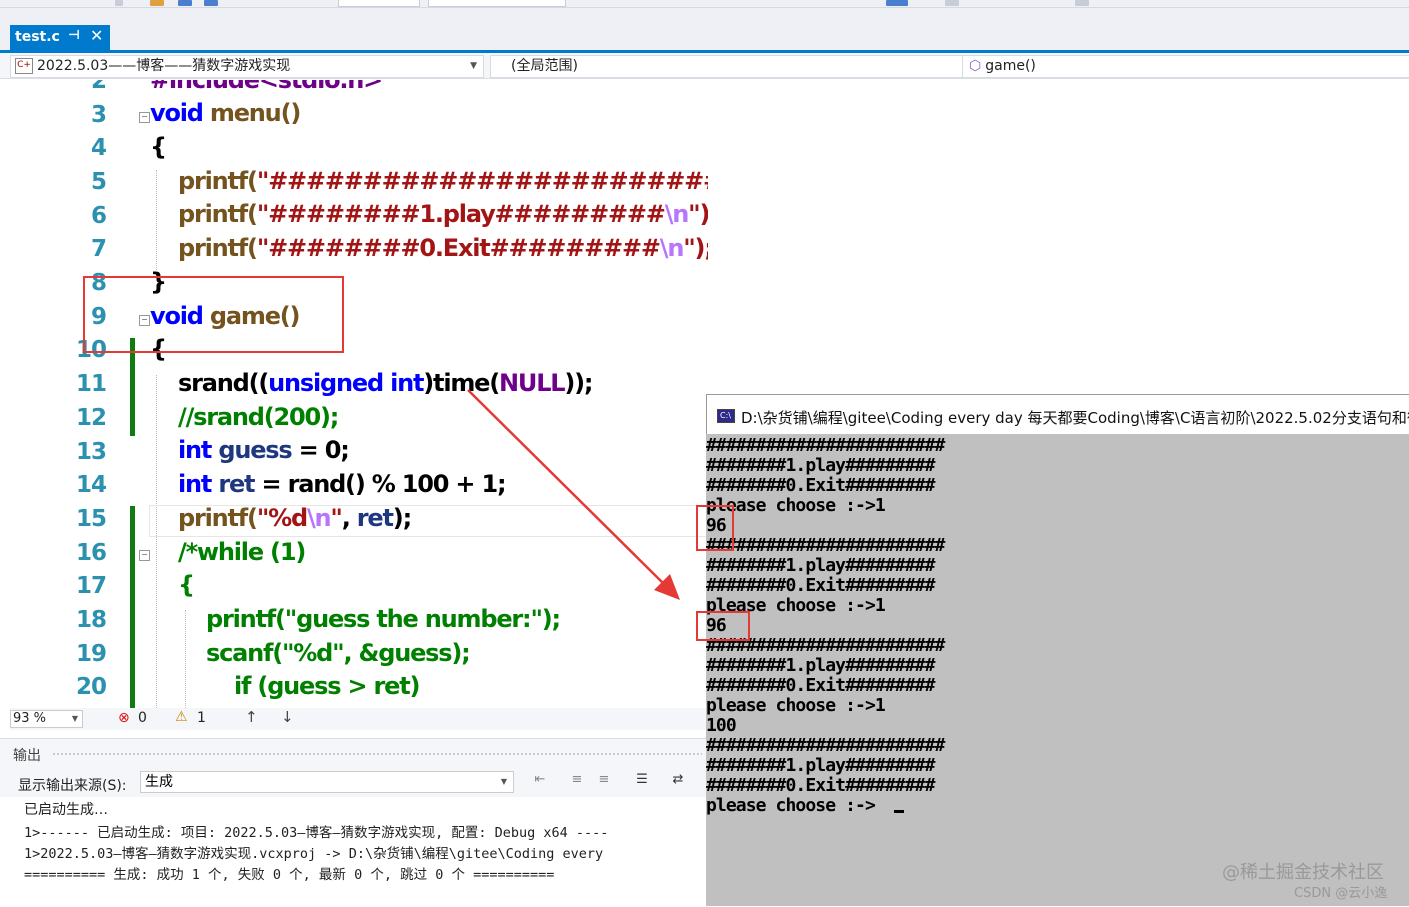 This screenshot has width=1409, height=907. I want to click on error-count: 0, so click(142, 718).